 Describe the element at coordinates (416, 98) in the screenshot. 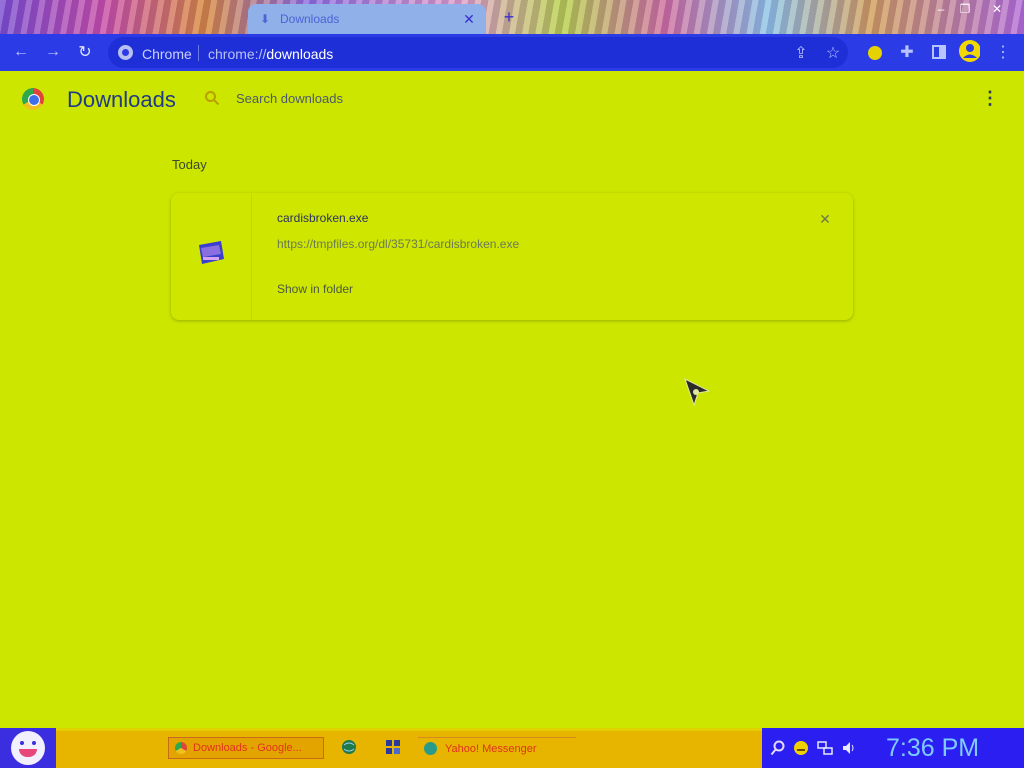

I see `search-downloads-input` at that location.